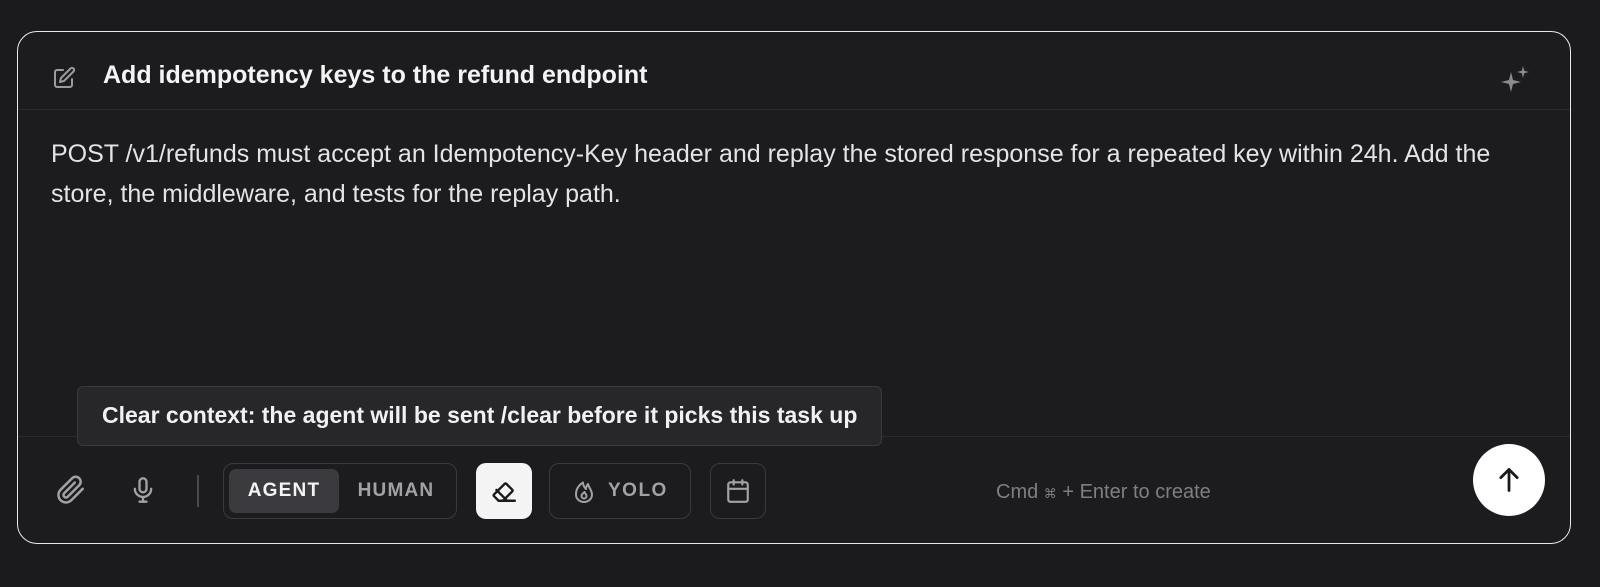 The width and height of the screenshot is (1600, 587). Describe the element at coordinates (340, 491) in the screenshot. I see `assignee-toggle: AGENT HUMAN` at that location.